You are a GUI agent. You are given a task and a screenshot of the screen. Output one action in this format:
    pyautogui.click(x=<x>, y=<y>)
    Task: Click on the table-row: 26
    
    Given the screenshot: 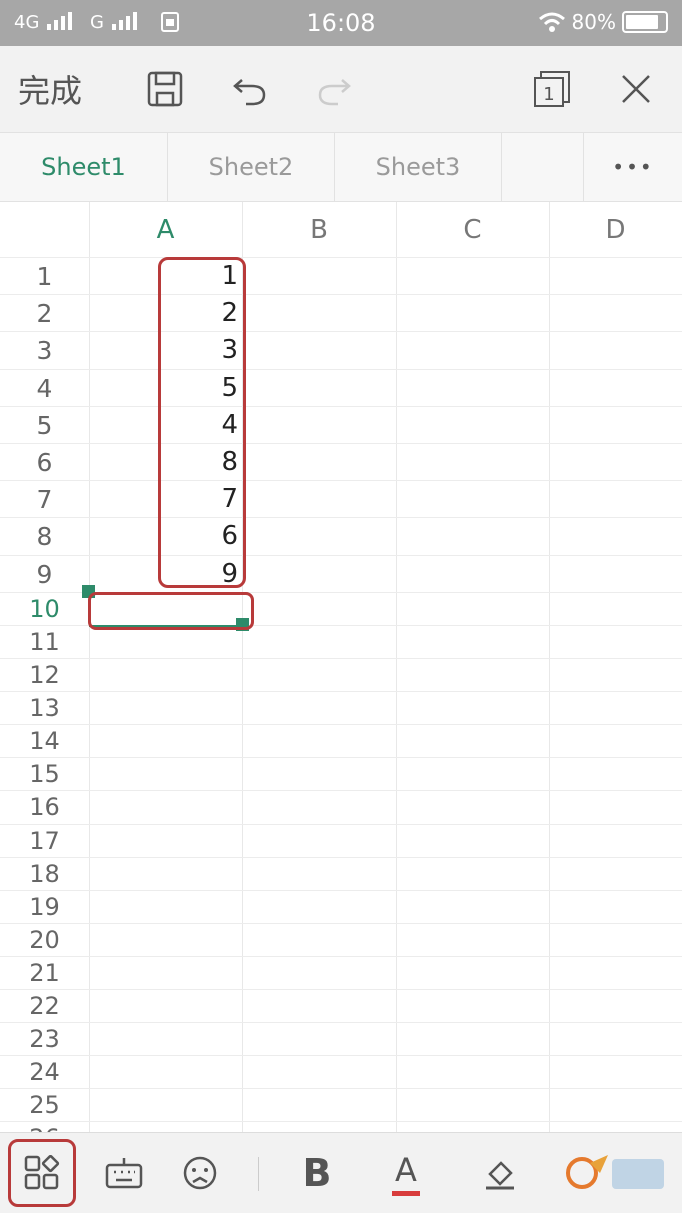 What is the action you would take?
    pyautogui.click(x=341, y=1126)
    